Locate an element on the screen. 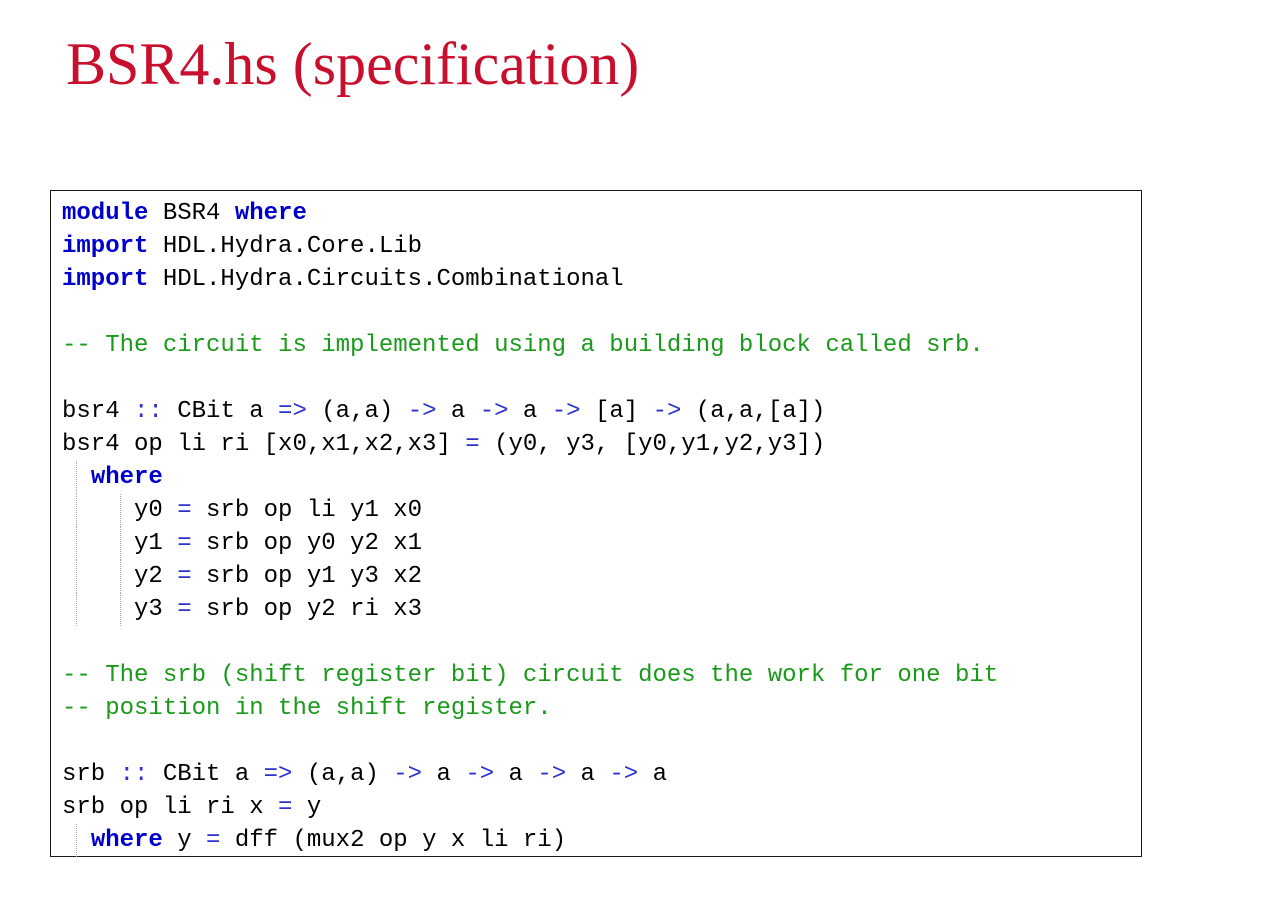 This screenshot has height=898, width=1276. code-token: (a,a,[a]) is located at coordinates (753, 411).